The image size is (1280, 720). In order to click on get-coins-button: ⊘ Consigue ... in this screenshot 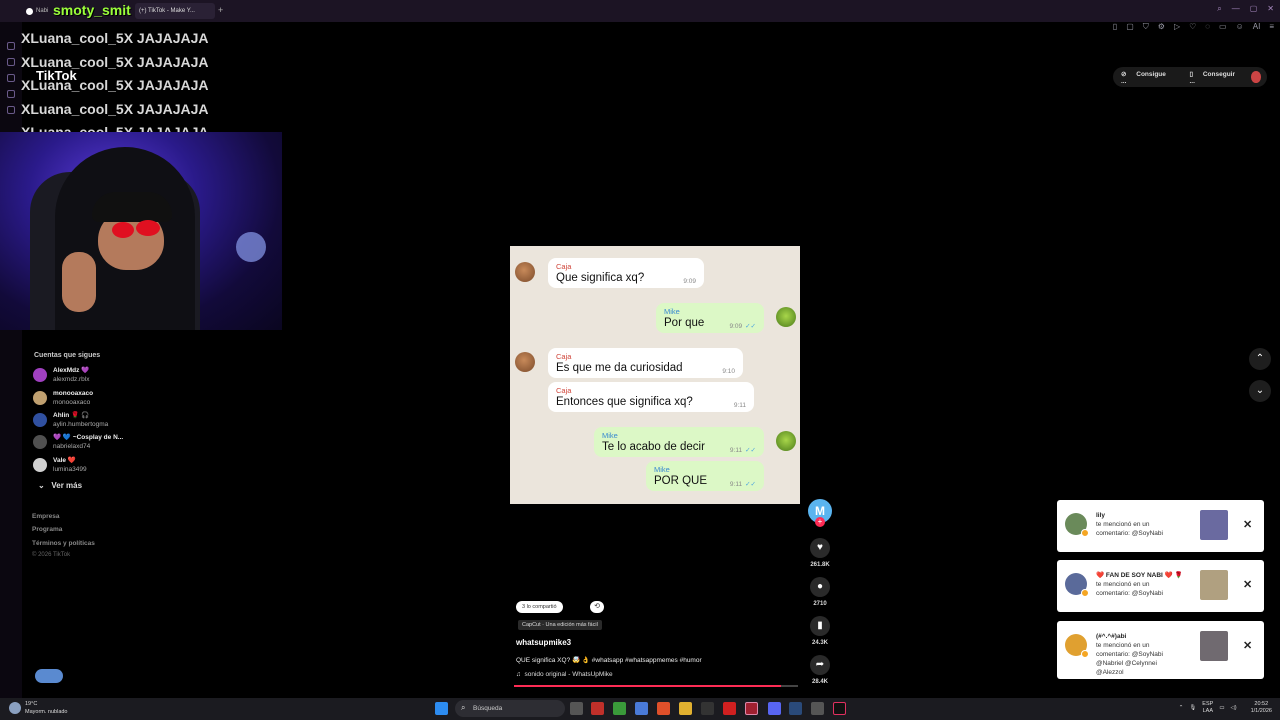, I will do `click(1147, 77)`.